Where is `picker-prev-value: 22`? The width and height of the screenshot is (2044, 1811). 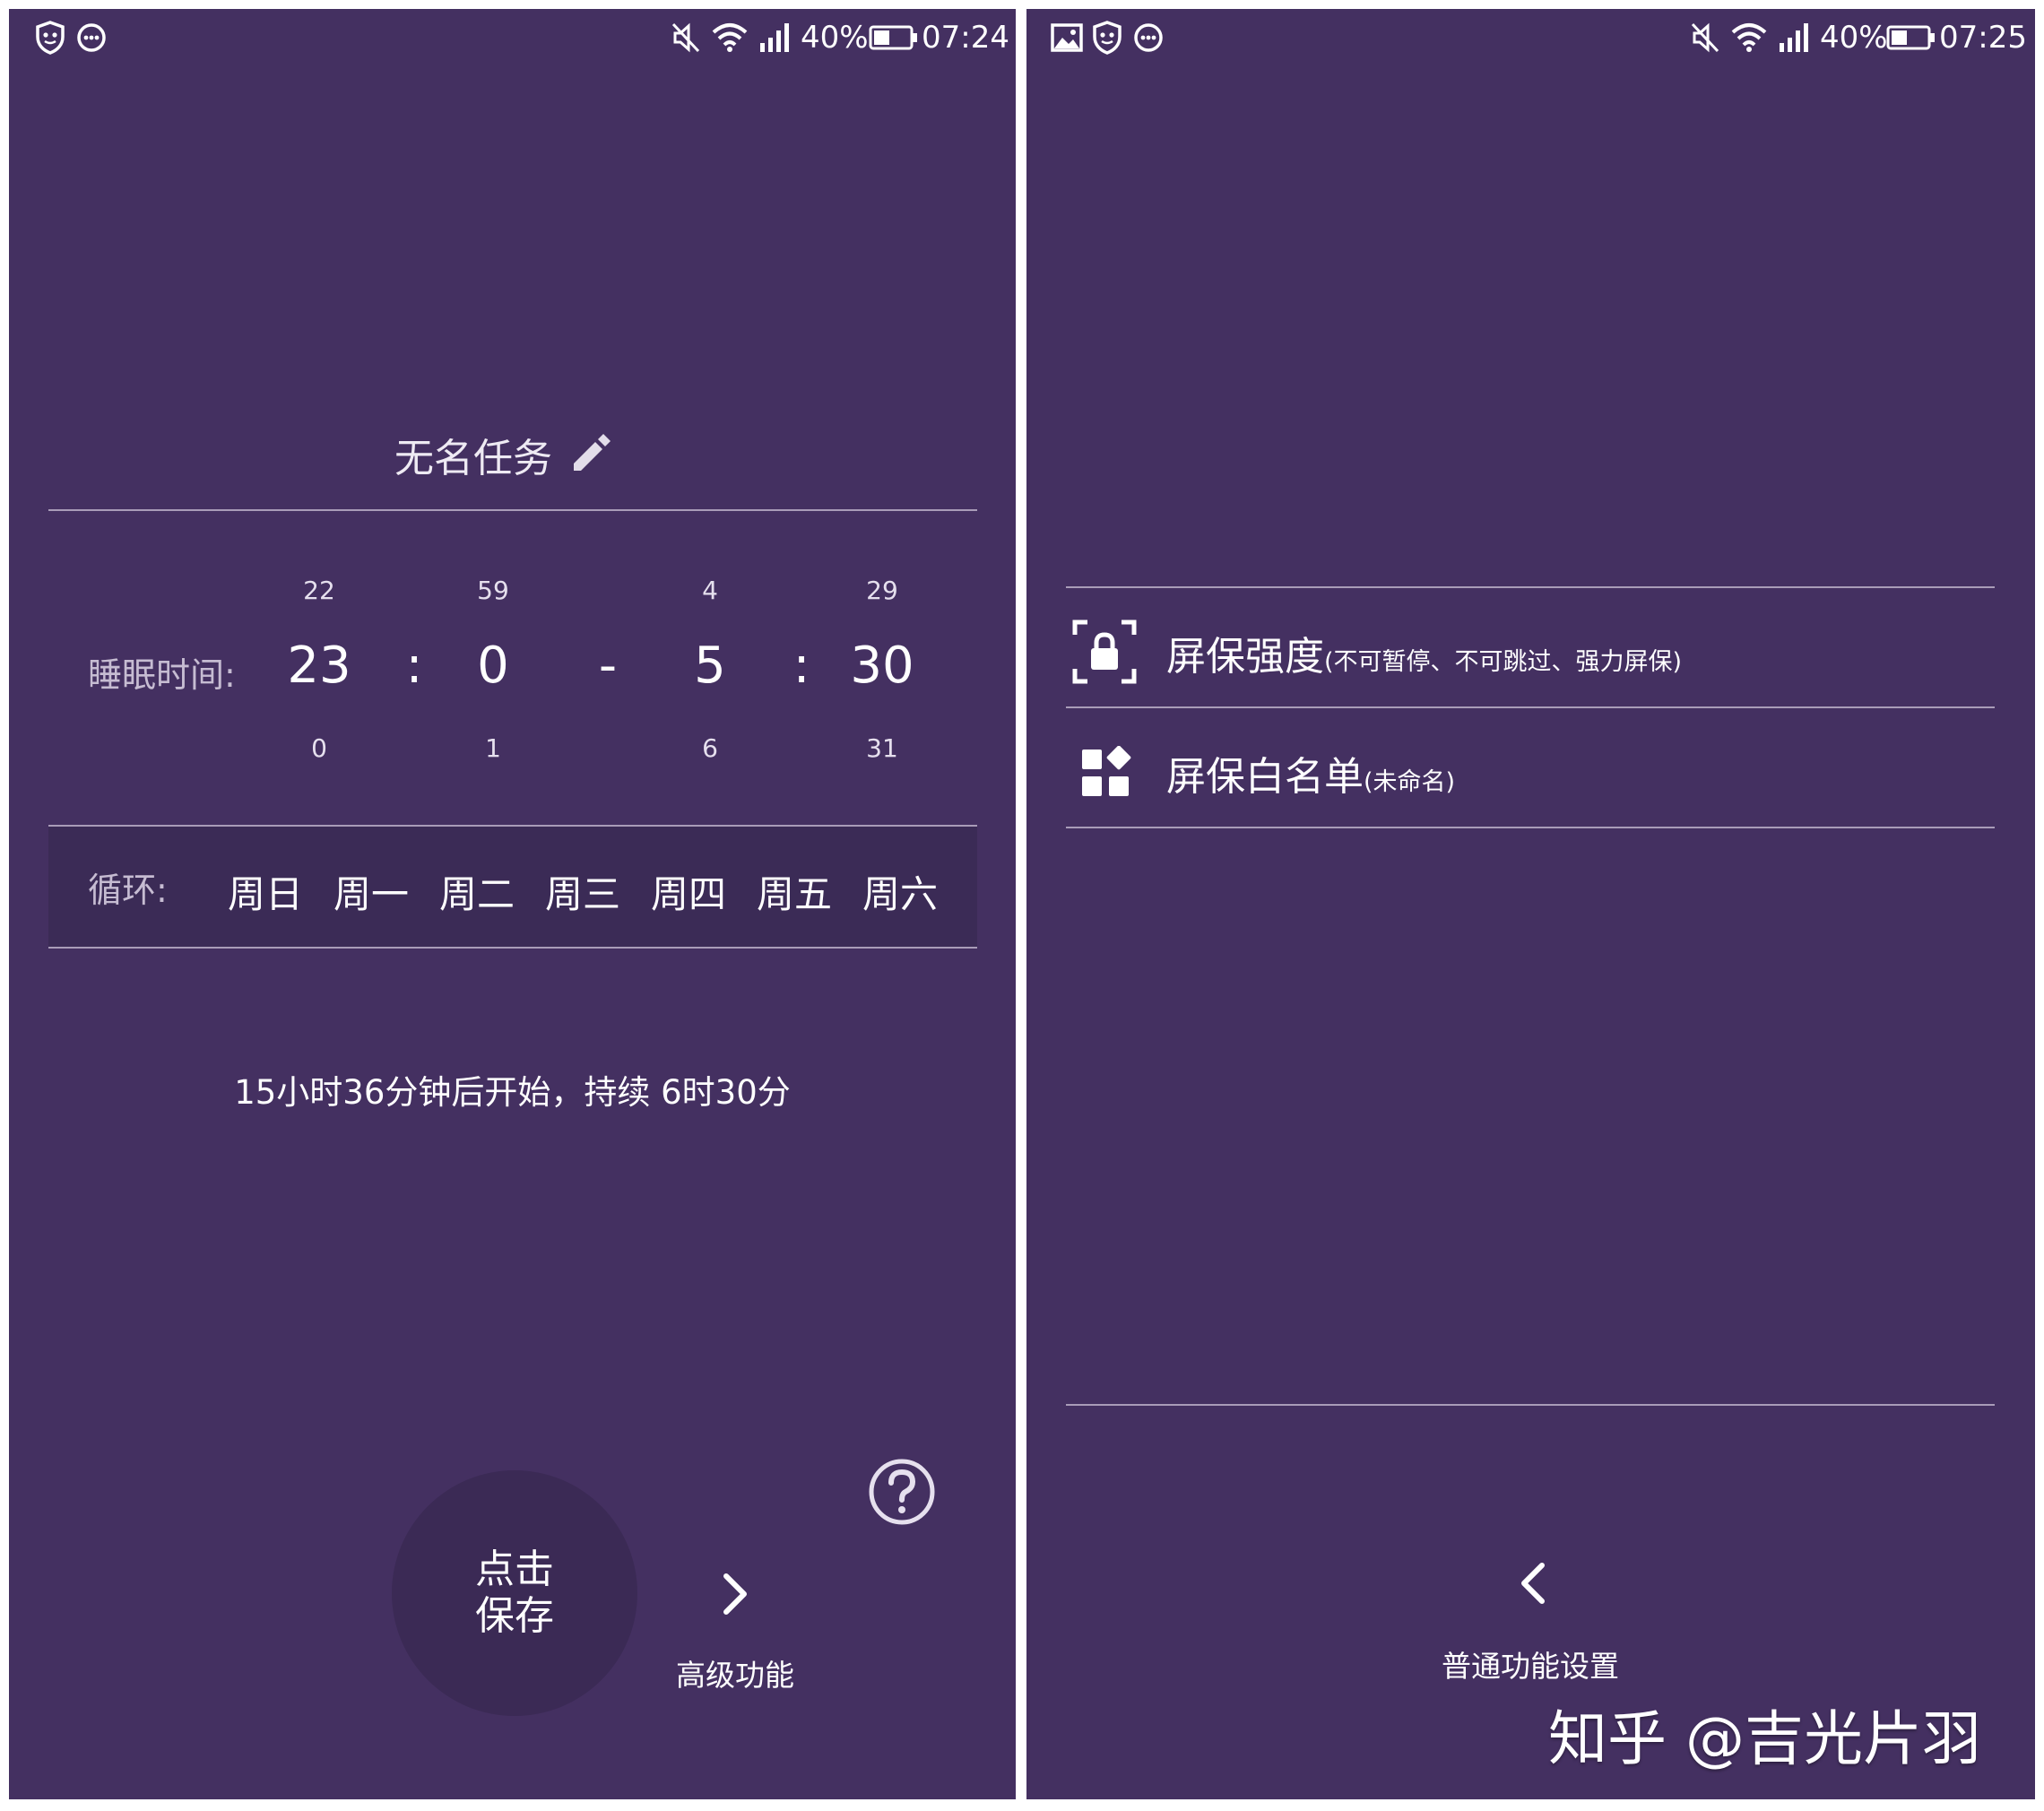
picker-prev-value: 22 is located at coordinates (319, 590).